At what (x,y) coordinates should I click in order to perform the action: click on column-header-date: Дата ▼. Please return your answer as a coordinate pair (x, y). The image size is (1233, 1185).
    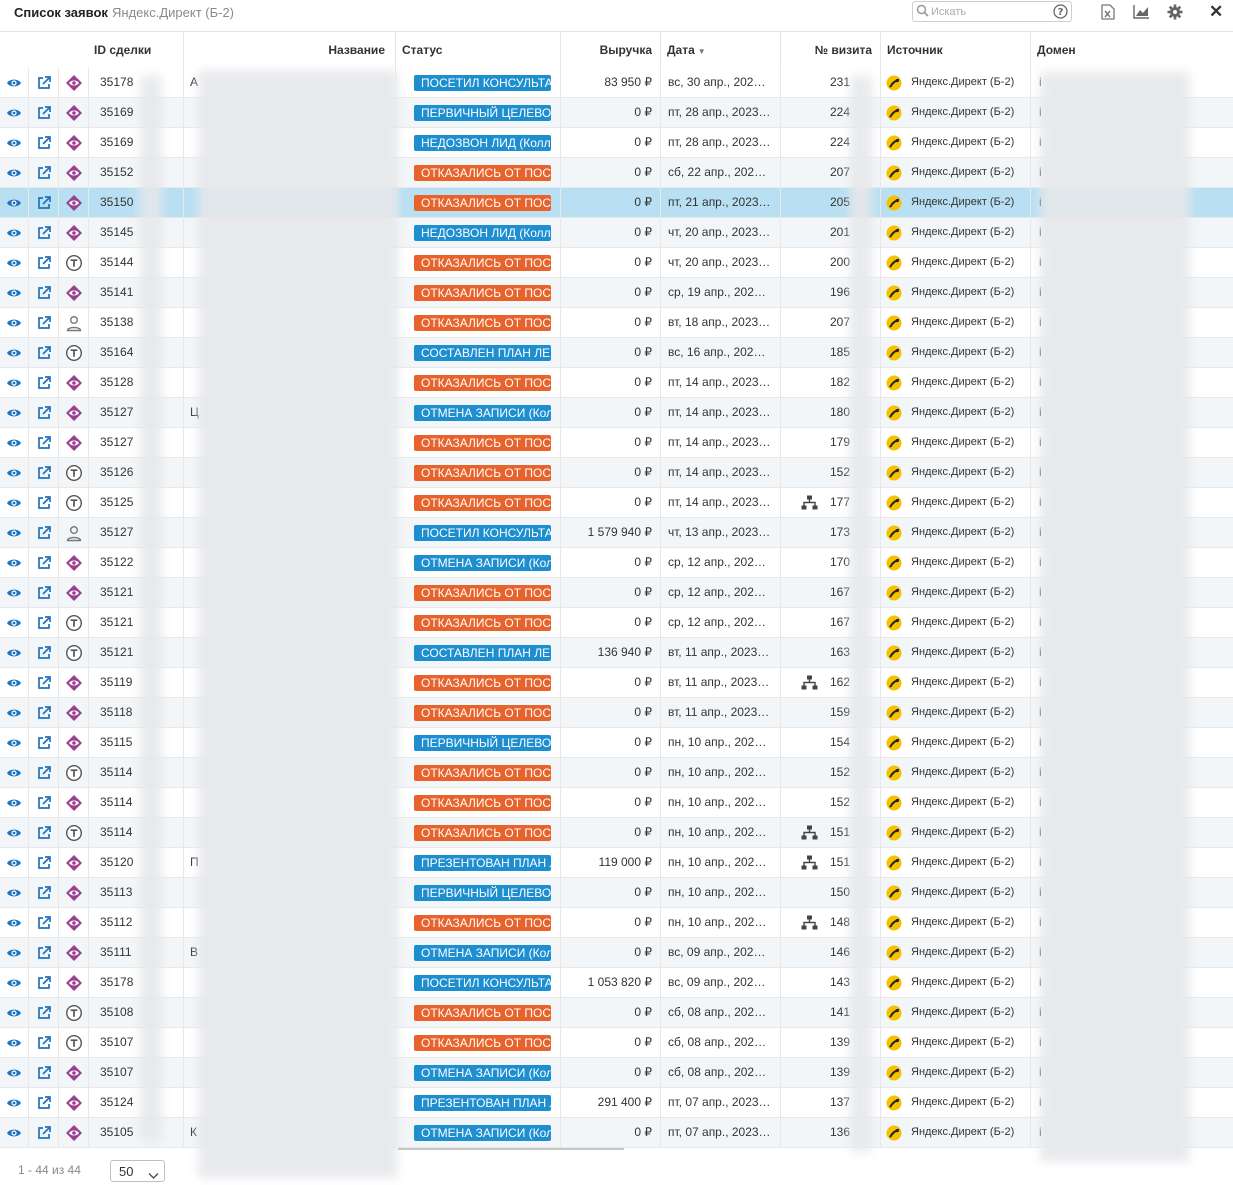
    Looking at the image, I should click on (720, 50).